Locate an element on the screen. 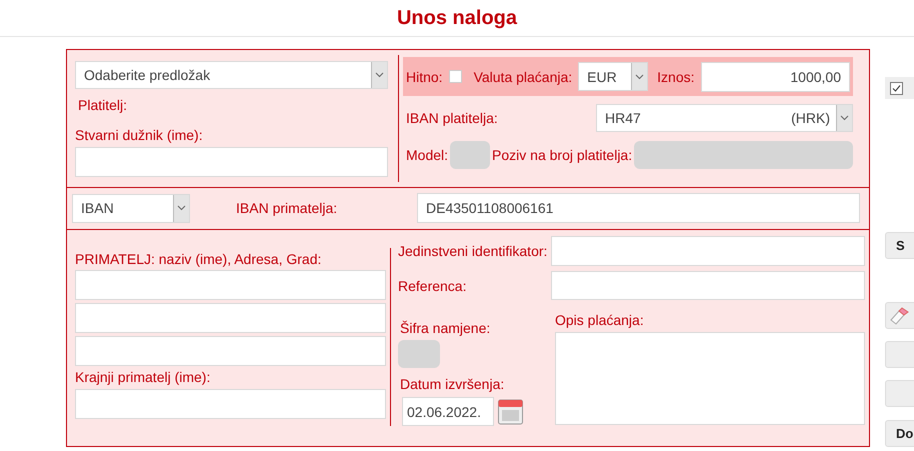  account-type-select: IBAN is located at coordinates (131, 208).